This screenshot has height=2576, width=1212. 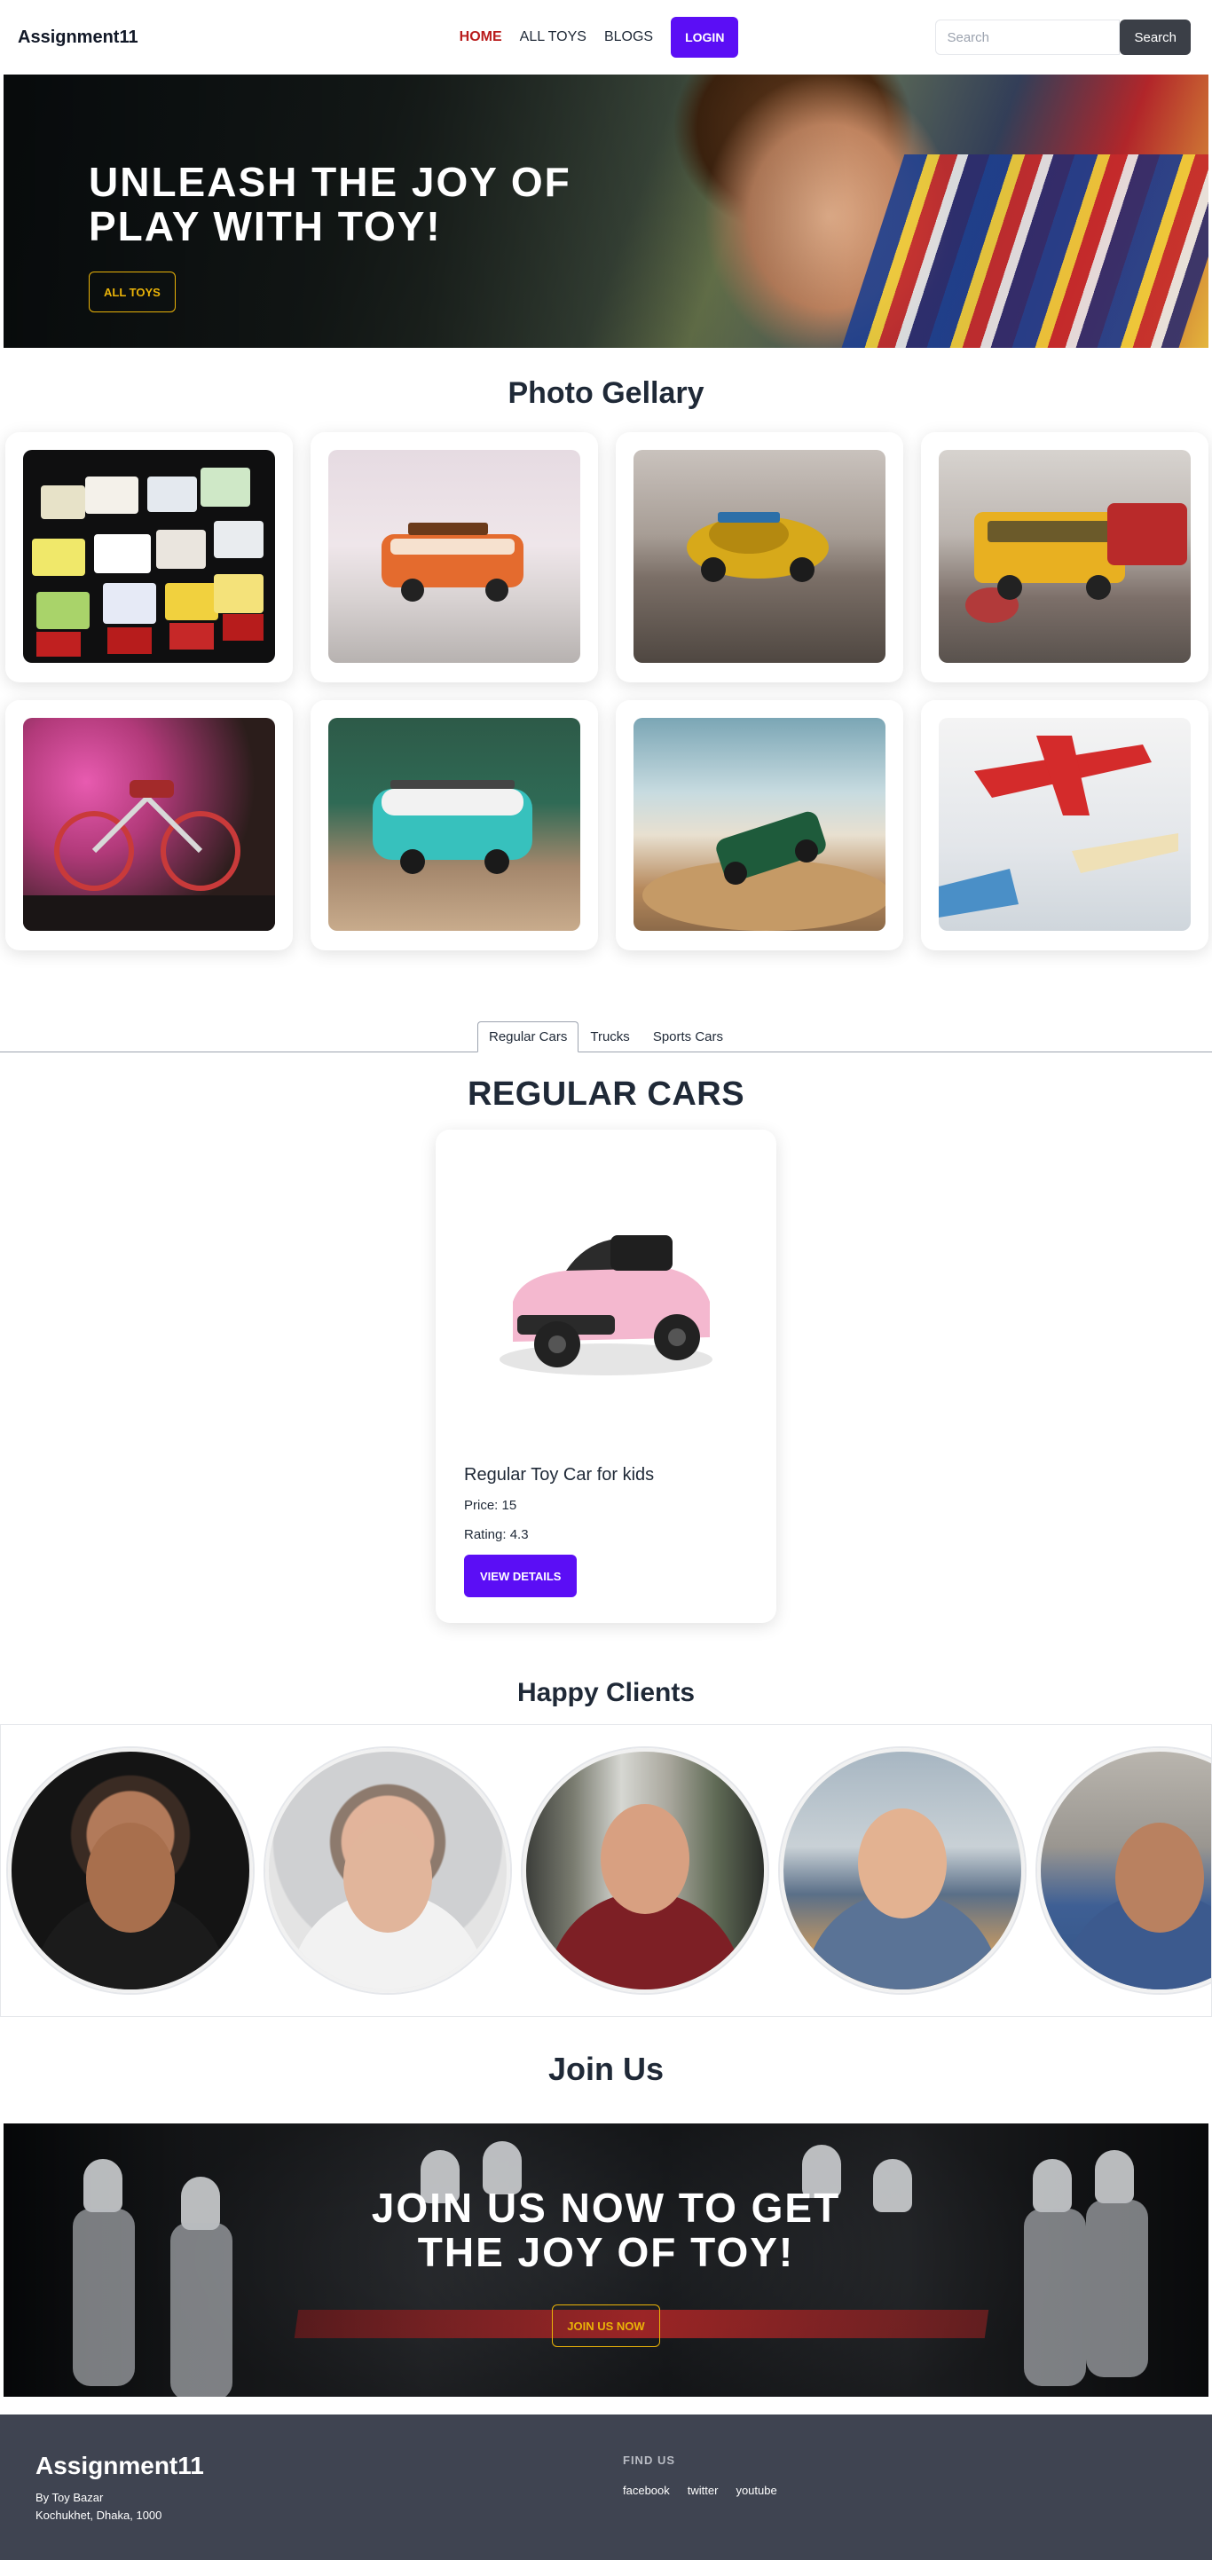 What do you see at coordinates (606, 1297) in the screenshot?
I see `pink-toy-car-image` at bounding box center [606, 1297].